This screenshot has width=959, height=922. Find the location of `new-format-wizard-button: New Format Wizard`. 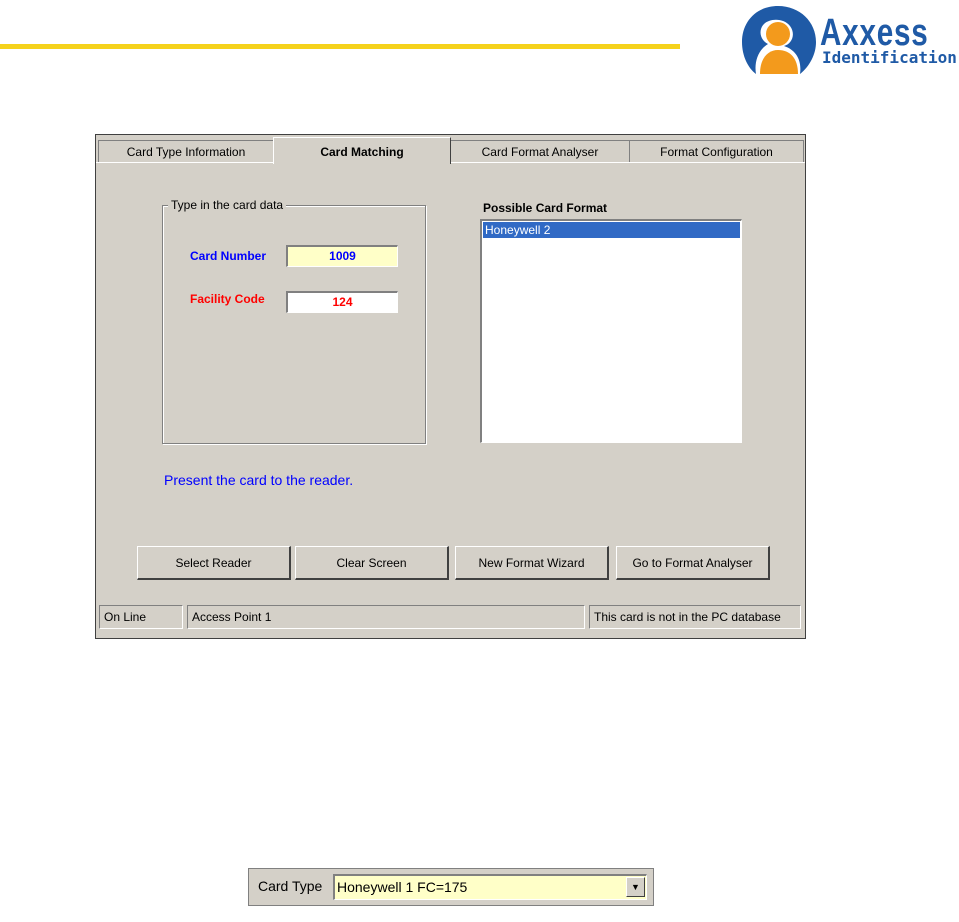

new-format-wizard-button: New Format Wizard is located at coordinates (532, 563).